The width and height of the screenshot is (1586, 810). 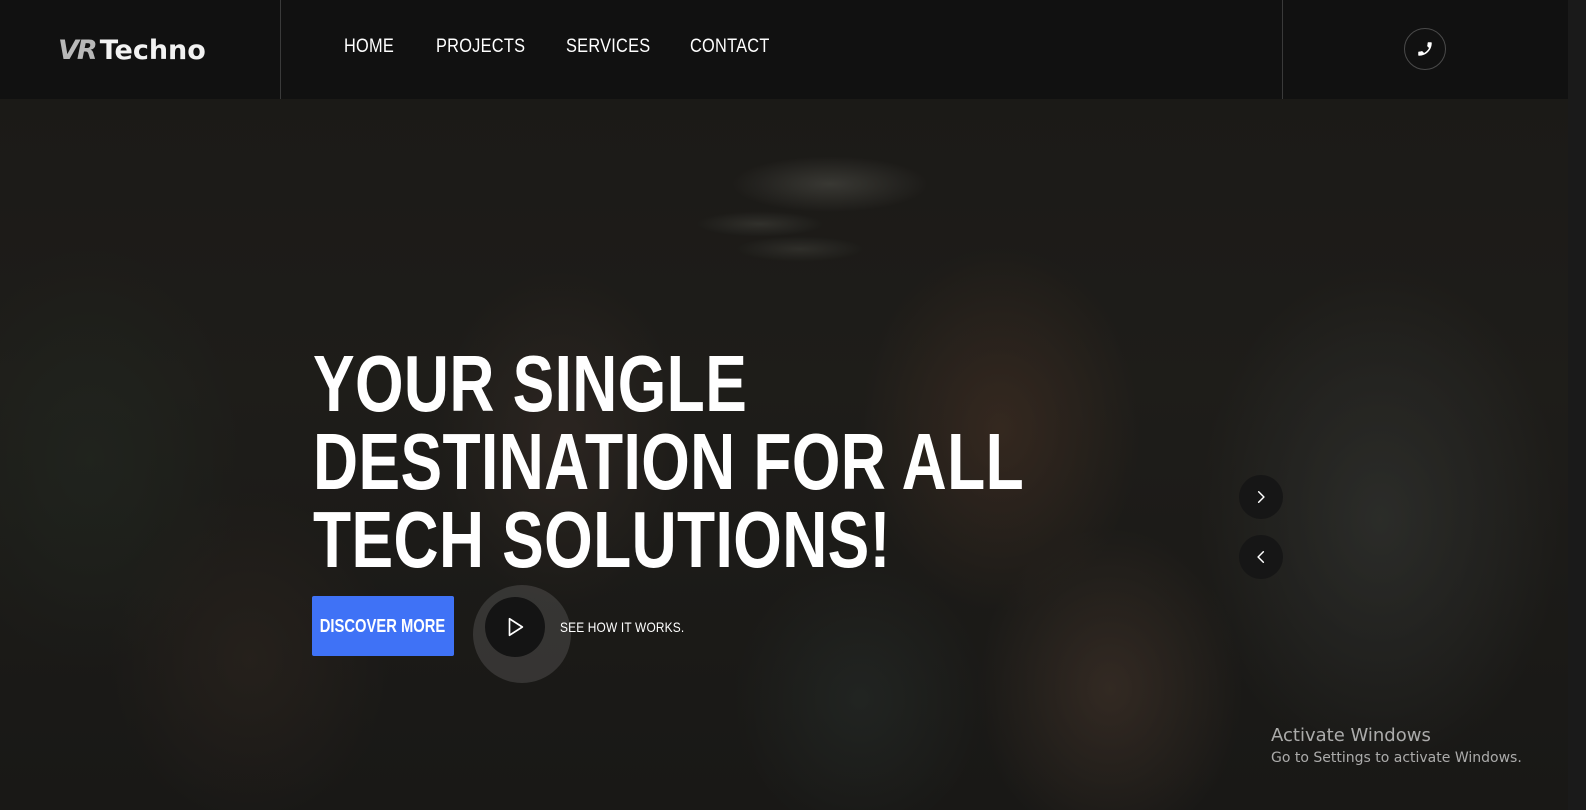 What do you see at coordinates (1282, 49) in the screenshot?
I see `header-divider-right` at bounding box center [1282, 49].